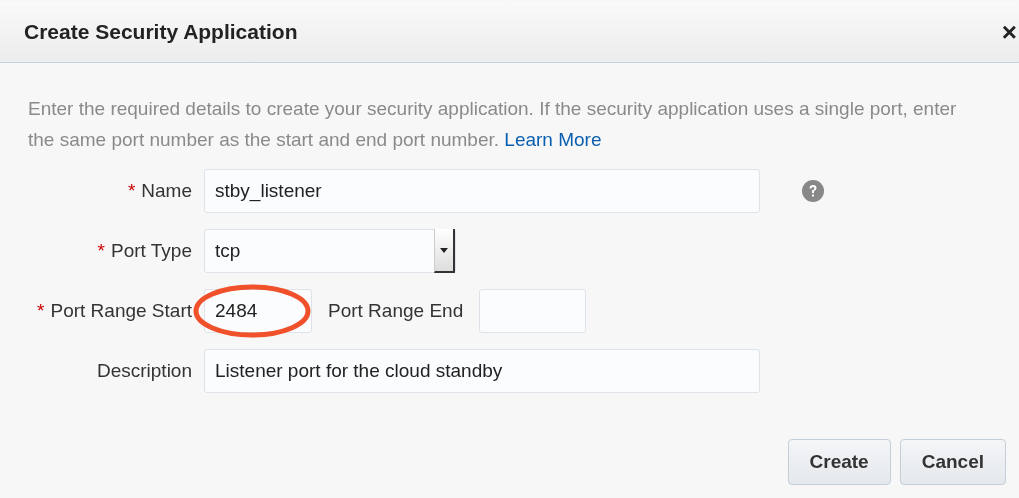  I want to click on close-button: ×, so click(1008, 32).